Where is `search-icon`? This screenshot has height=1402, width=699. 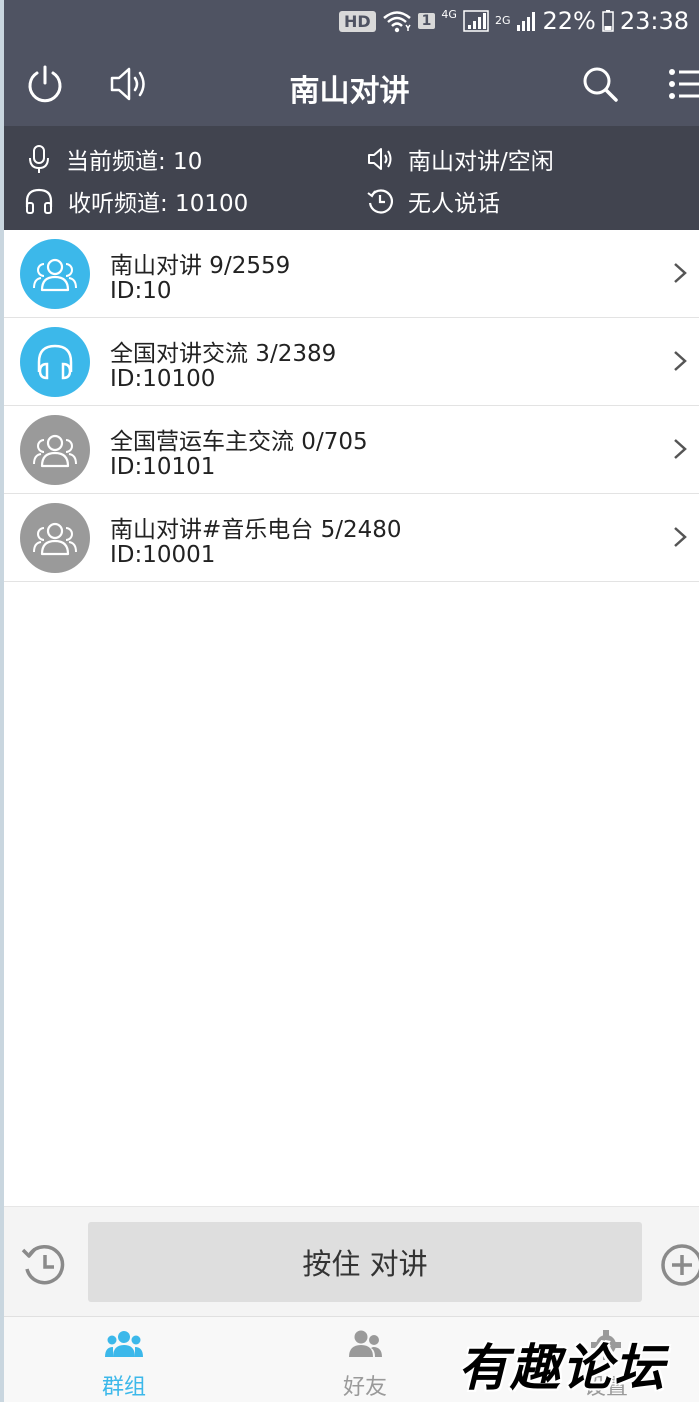
search-icon is located at coordinates (600, 84).